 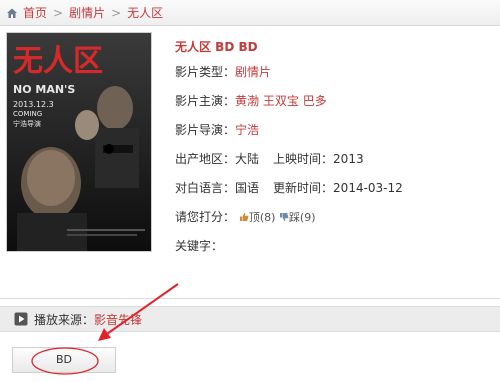 What do you see at coordinates (205, 72) in the screenshot?
I see `genre-label: 影片类型：` at bounding box center [205, 72].